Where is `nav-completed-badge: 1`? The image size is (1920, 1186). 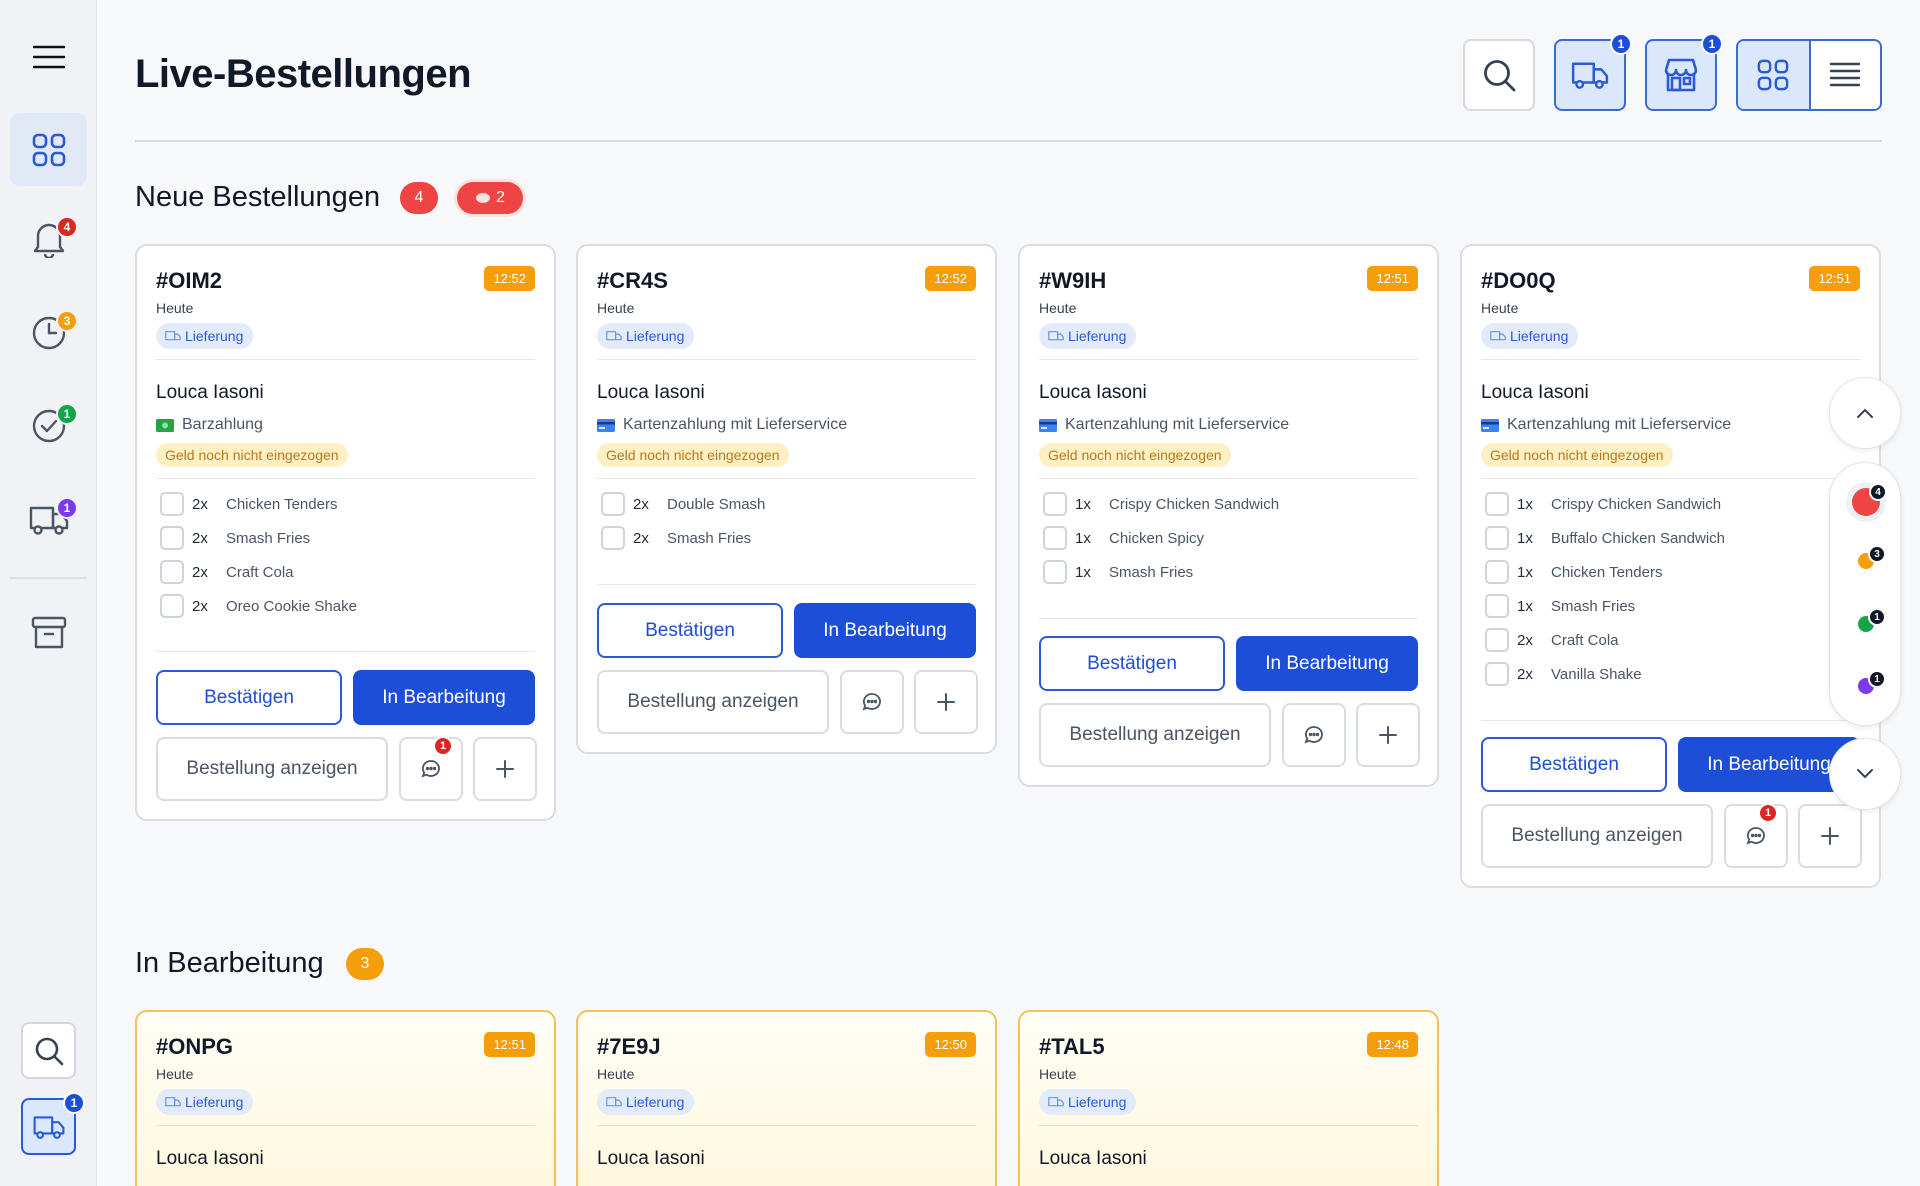 nav-completed-badge: 1 is located at coordinates (1877, 617).